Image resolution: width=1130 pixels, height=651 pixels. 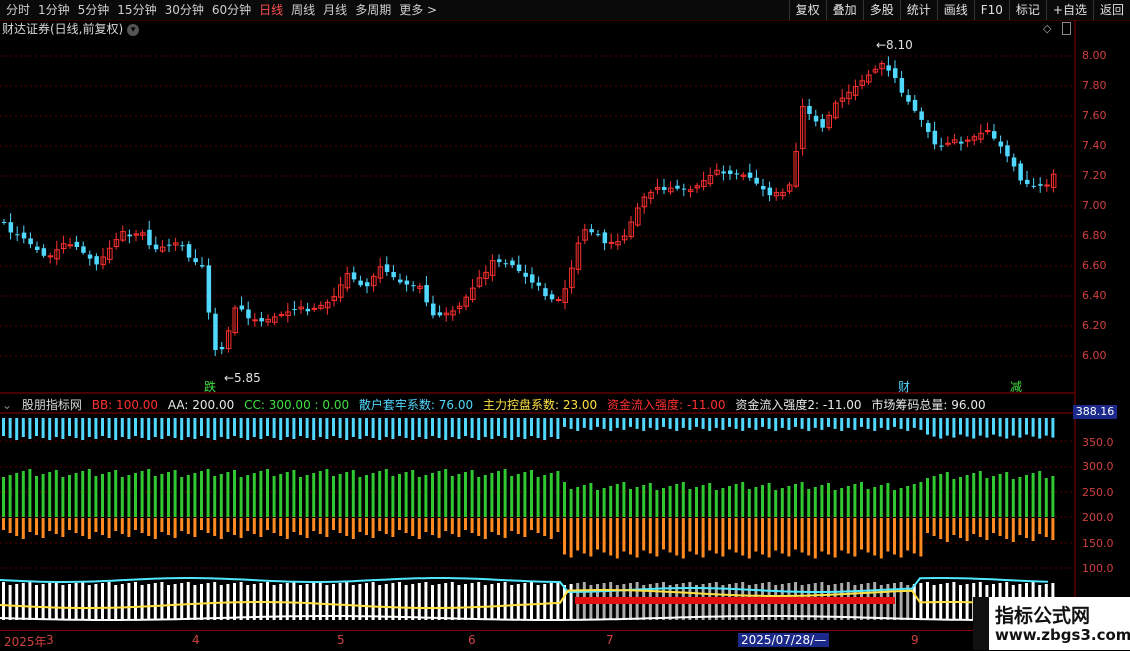 I want to click on watermark: 指标公式网 www.zbgs3.com, so click(x=1051, y=623).